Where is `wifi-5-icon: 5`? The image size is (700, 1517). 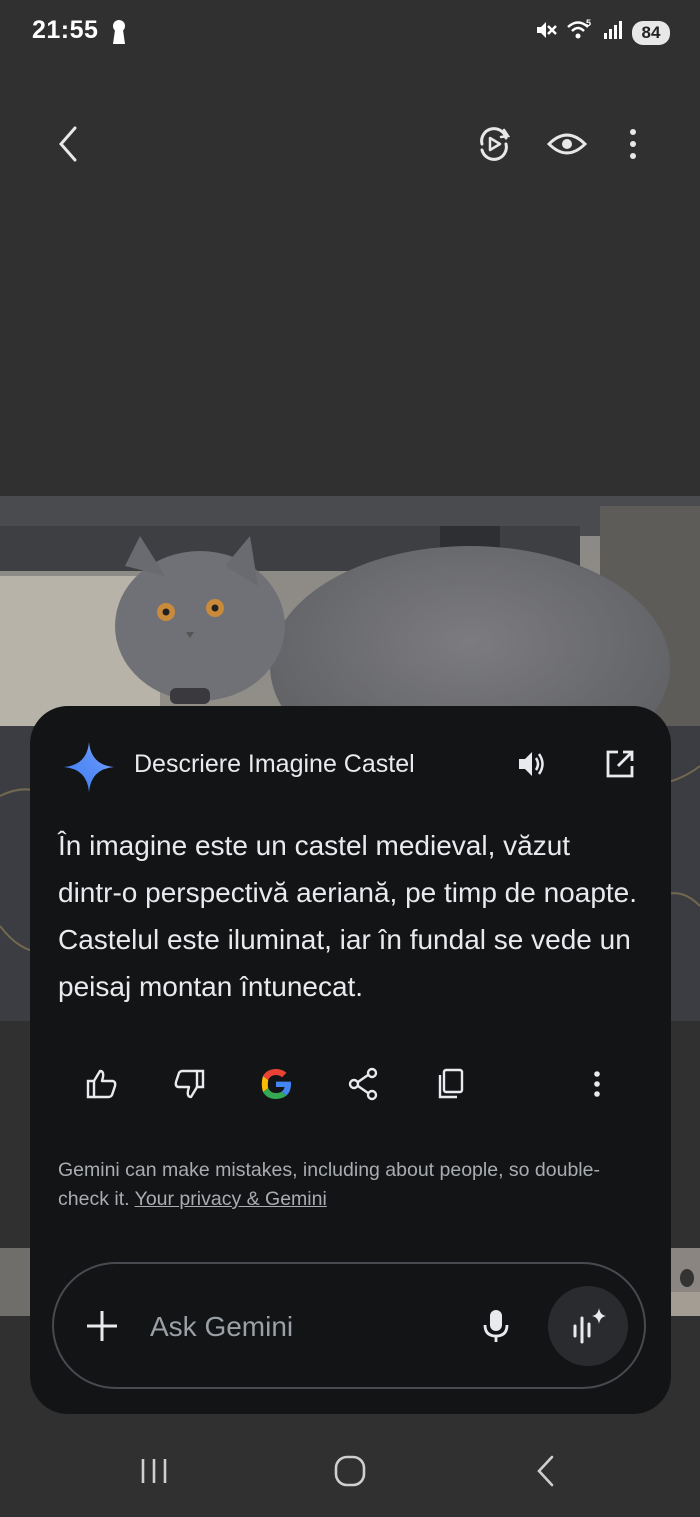 wifi-5-icon: 5 is located at coordinates (580, 32).